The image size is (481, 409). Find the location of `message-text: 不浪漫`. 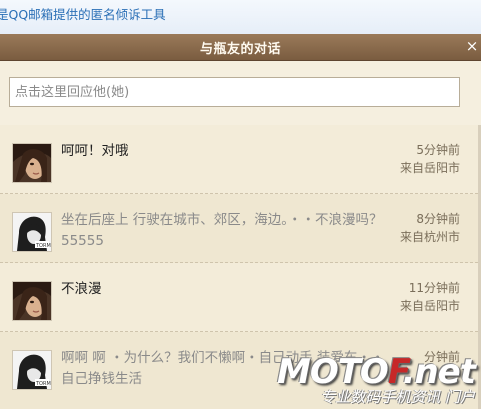

message-text: 不浪漫 is located at coordinates (81, 289).